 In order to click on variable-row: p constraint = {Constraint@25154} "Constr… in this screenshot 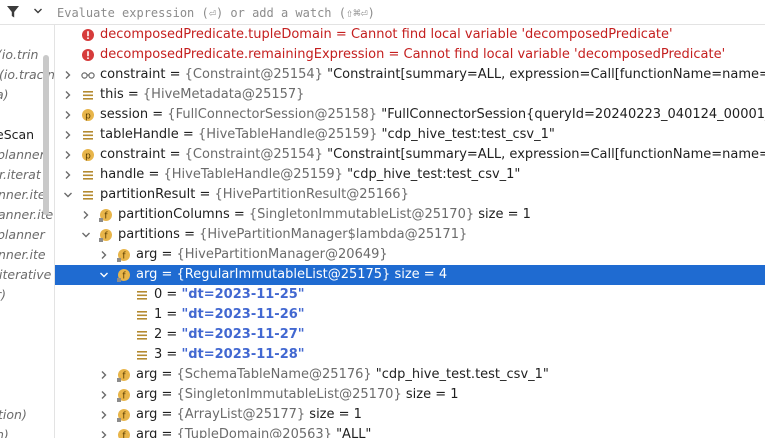, I will do `click(410, 155)`.